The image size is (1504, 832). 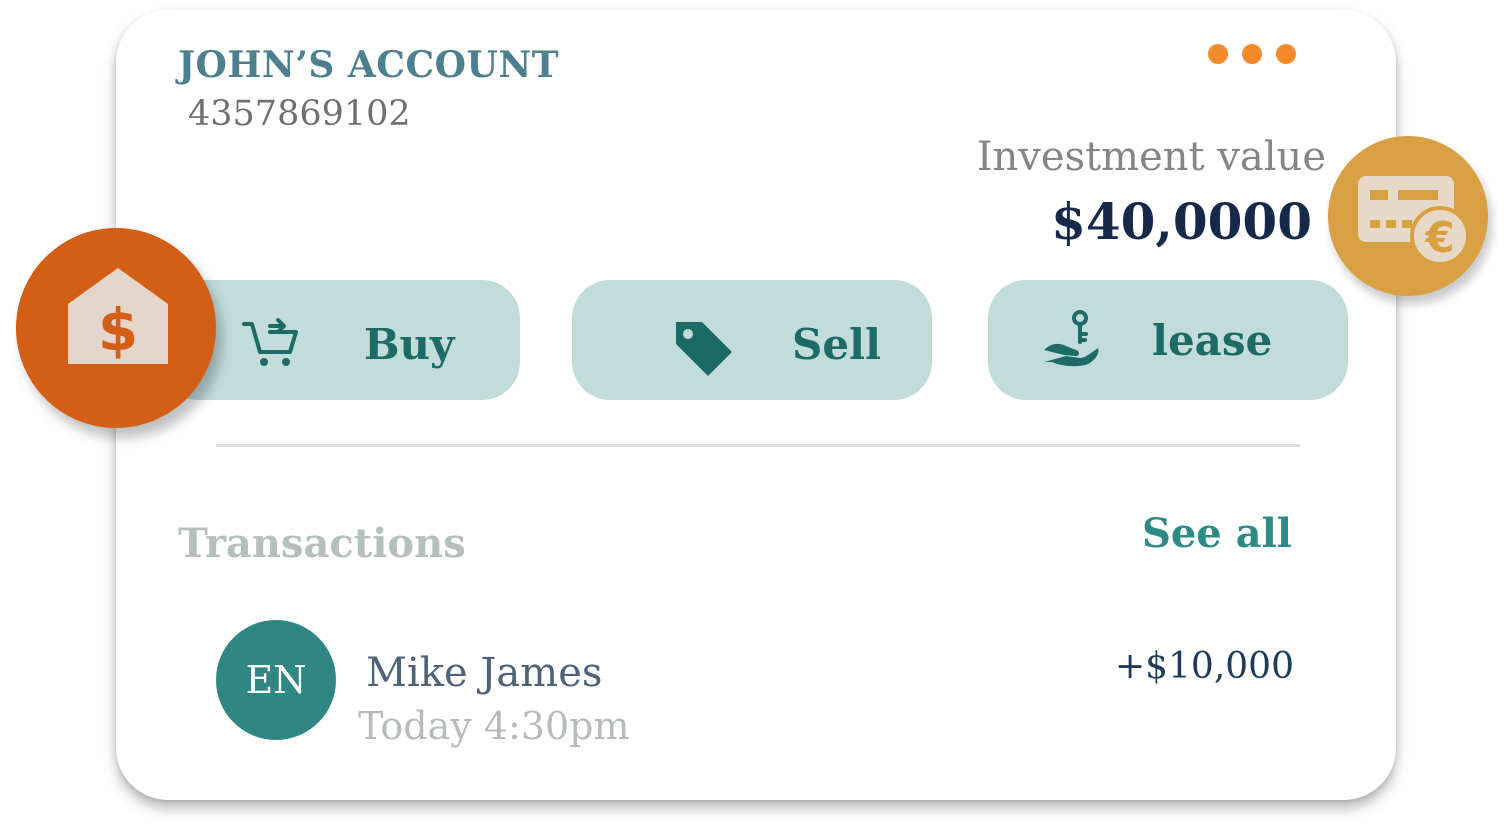 I want to click on price-tag-icon, so click(x=704, y=349).